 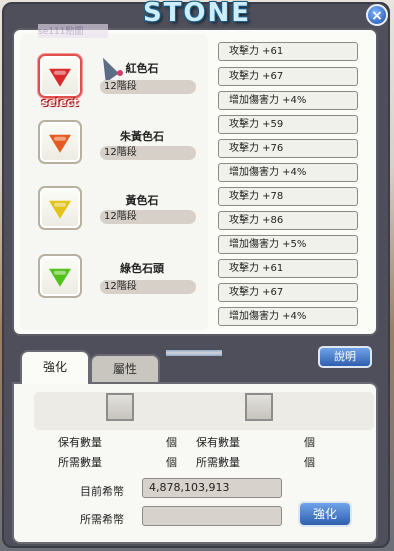 What do you see at coordinates (218, 442) in the screenshot?
I see `held-label-right: 保有數量` at bounding box center [218, 442].